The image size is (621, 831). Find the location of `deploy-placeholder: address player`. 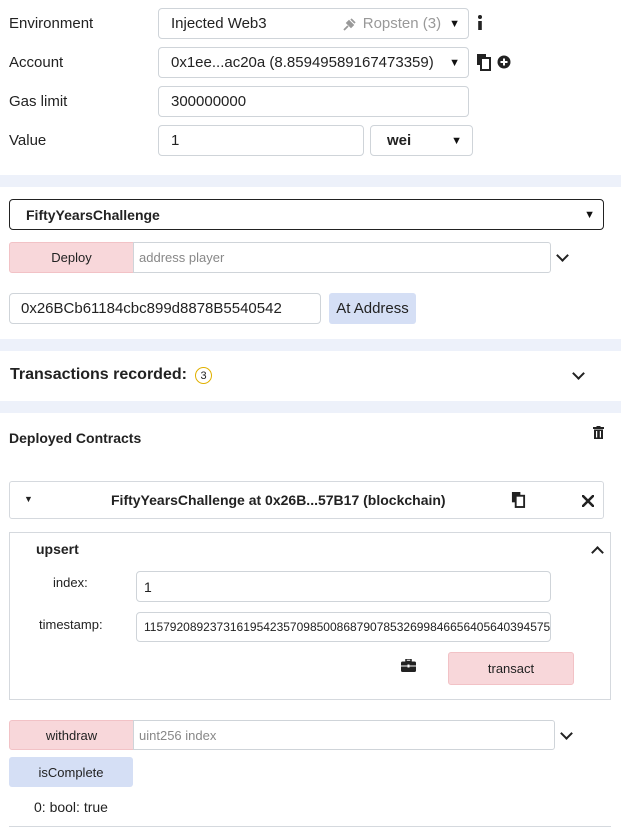

deploy-placeholder: address player is located at coordinates (182, 257).